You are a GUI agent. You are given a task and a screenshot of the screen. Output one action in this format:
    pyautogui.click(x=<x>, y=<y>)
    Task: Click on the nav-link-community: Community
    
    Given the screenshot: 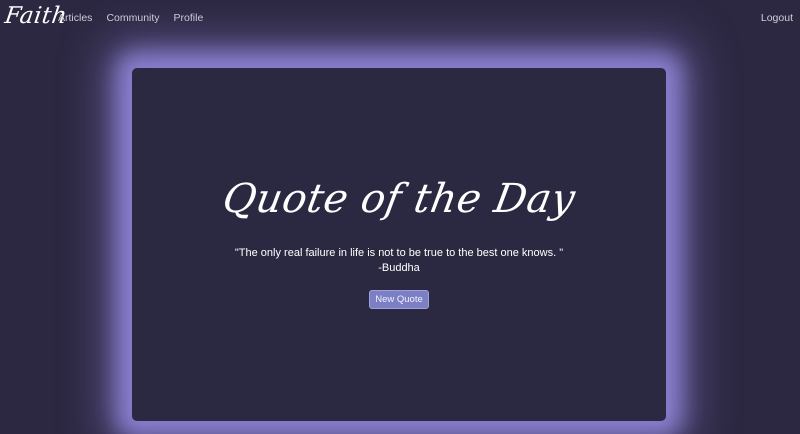 What is the action you would take?
    pyautogui.click(x=132, y=18)
    